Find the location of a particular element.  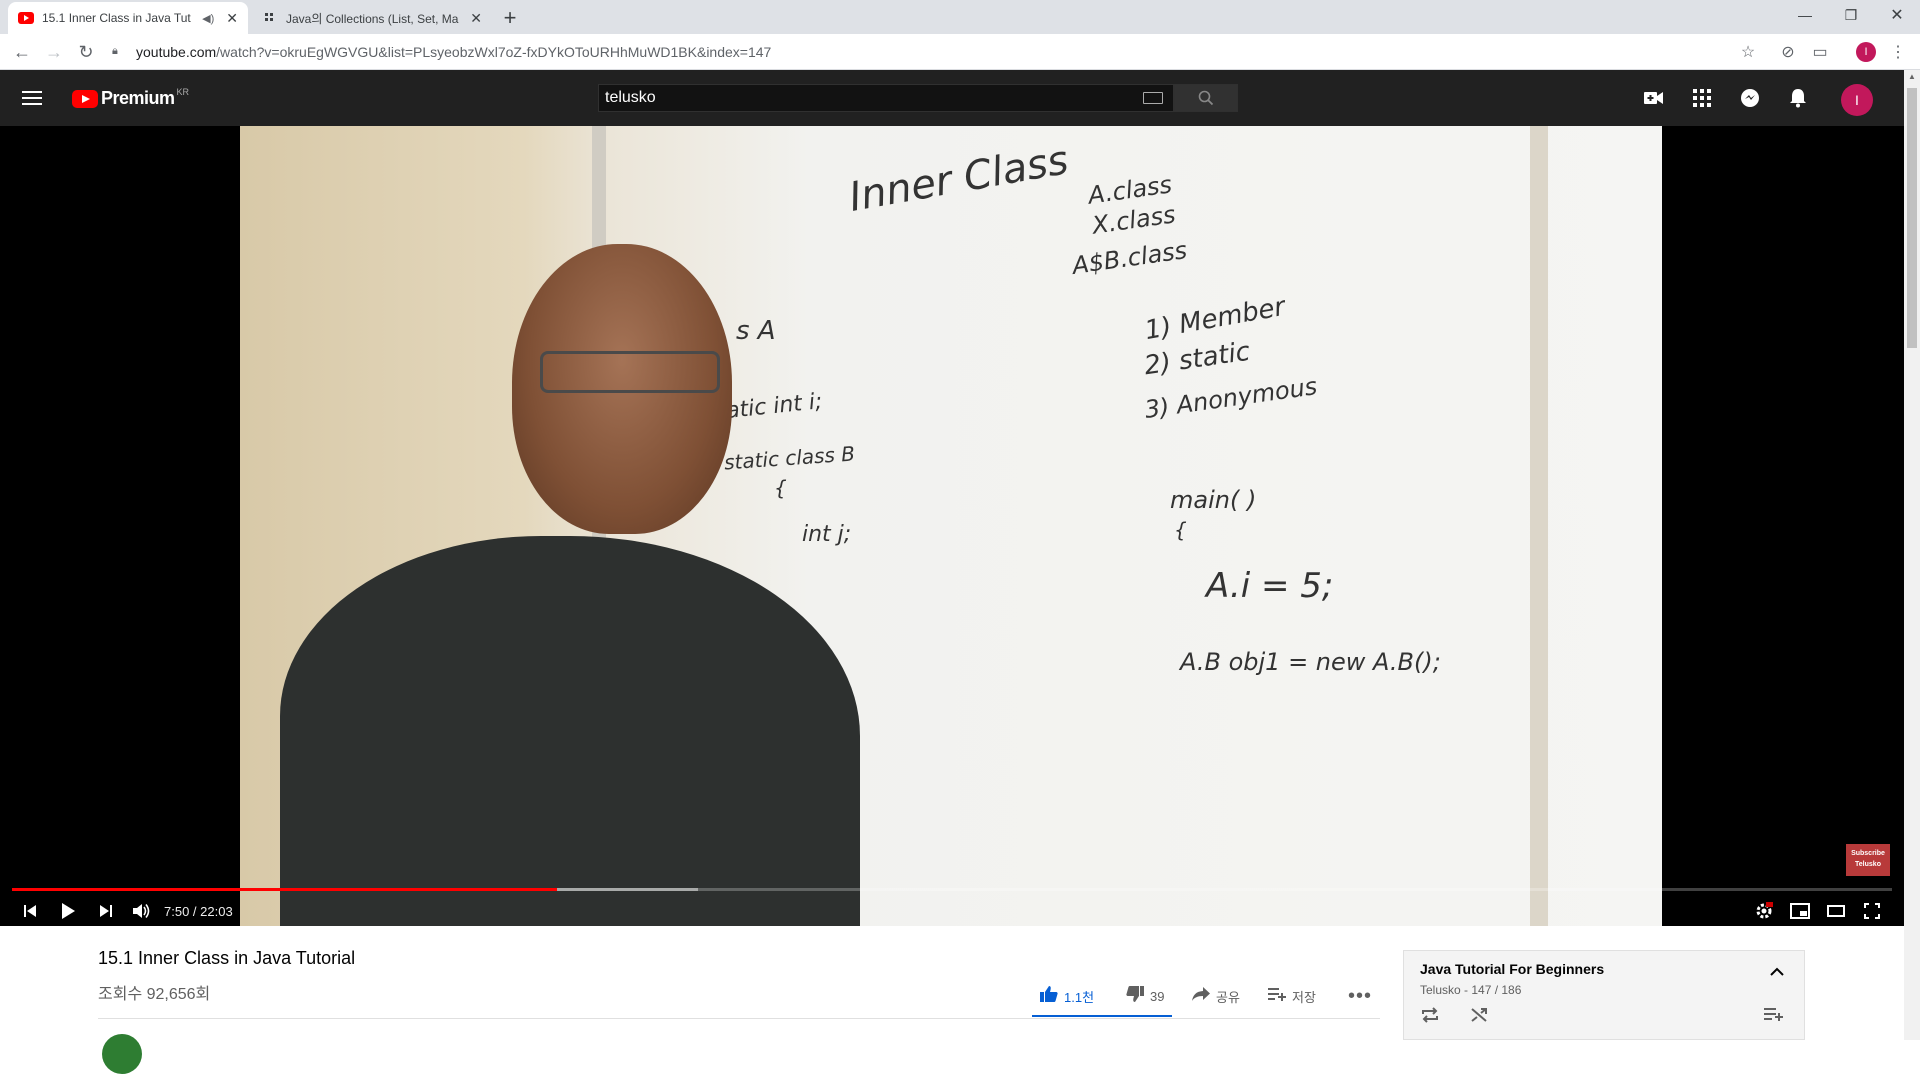

whiteboard-text: 1) Member is located at coordinates (1215, 319).